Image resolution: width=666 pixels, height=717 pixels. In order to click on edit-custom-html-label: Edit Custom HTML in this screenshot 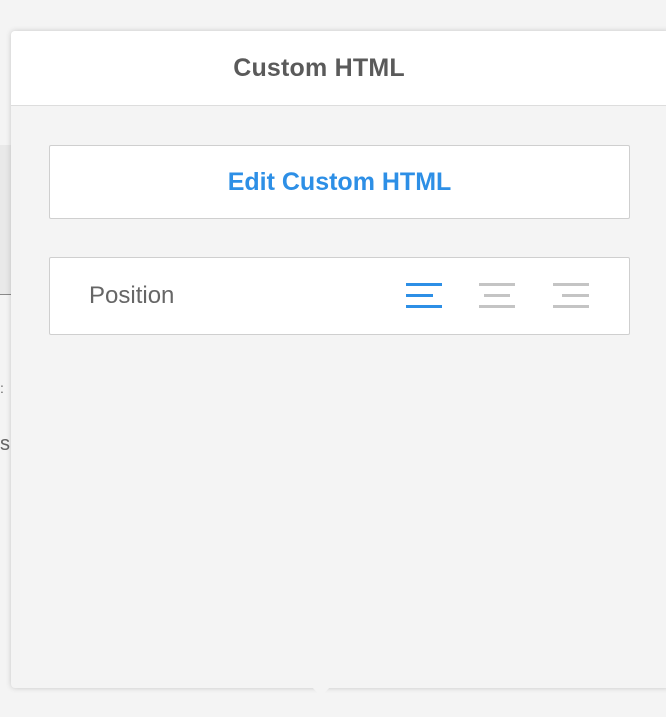, I will do `click(339, 181)`.